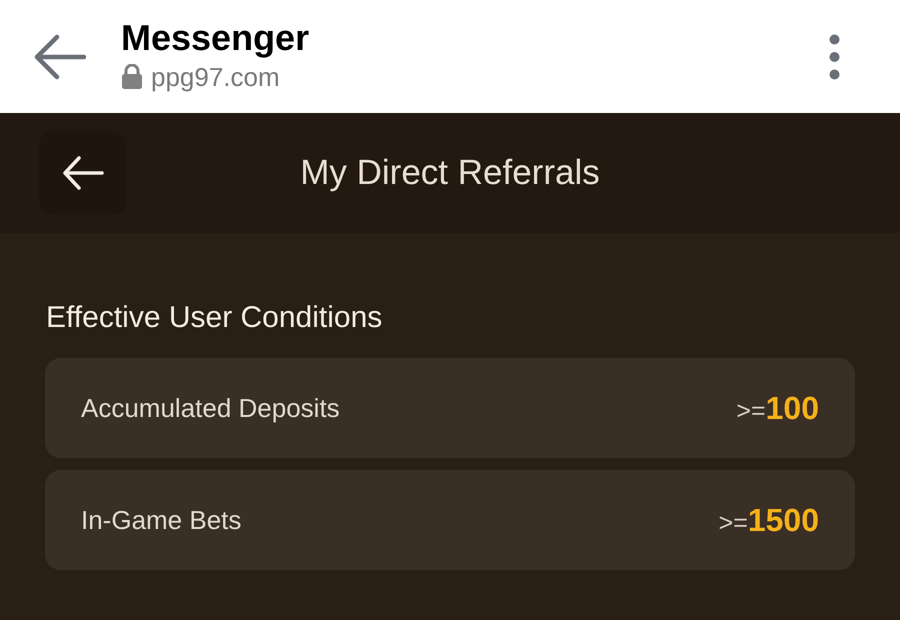 The height and width of the screenshot is (620, 900). What do you see at coordinates (450, 173) in the screenshot?
I see `page-title: My Direct Referrals` at bounding box center [450, 173].